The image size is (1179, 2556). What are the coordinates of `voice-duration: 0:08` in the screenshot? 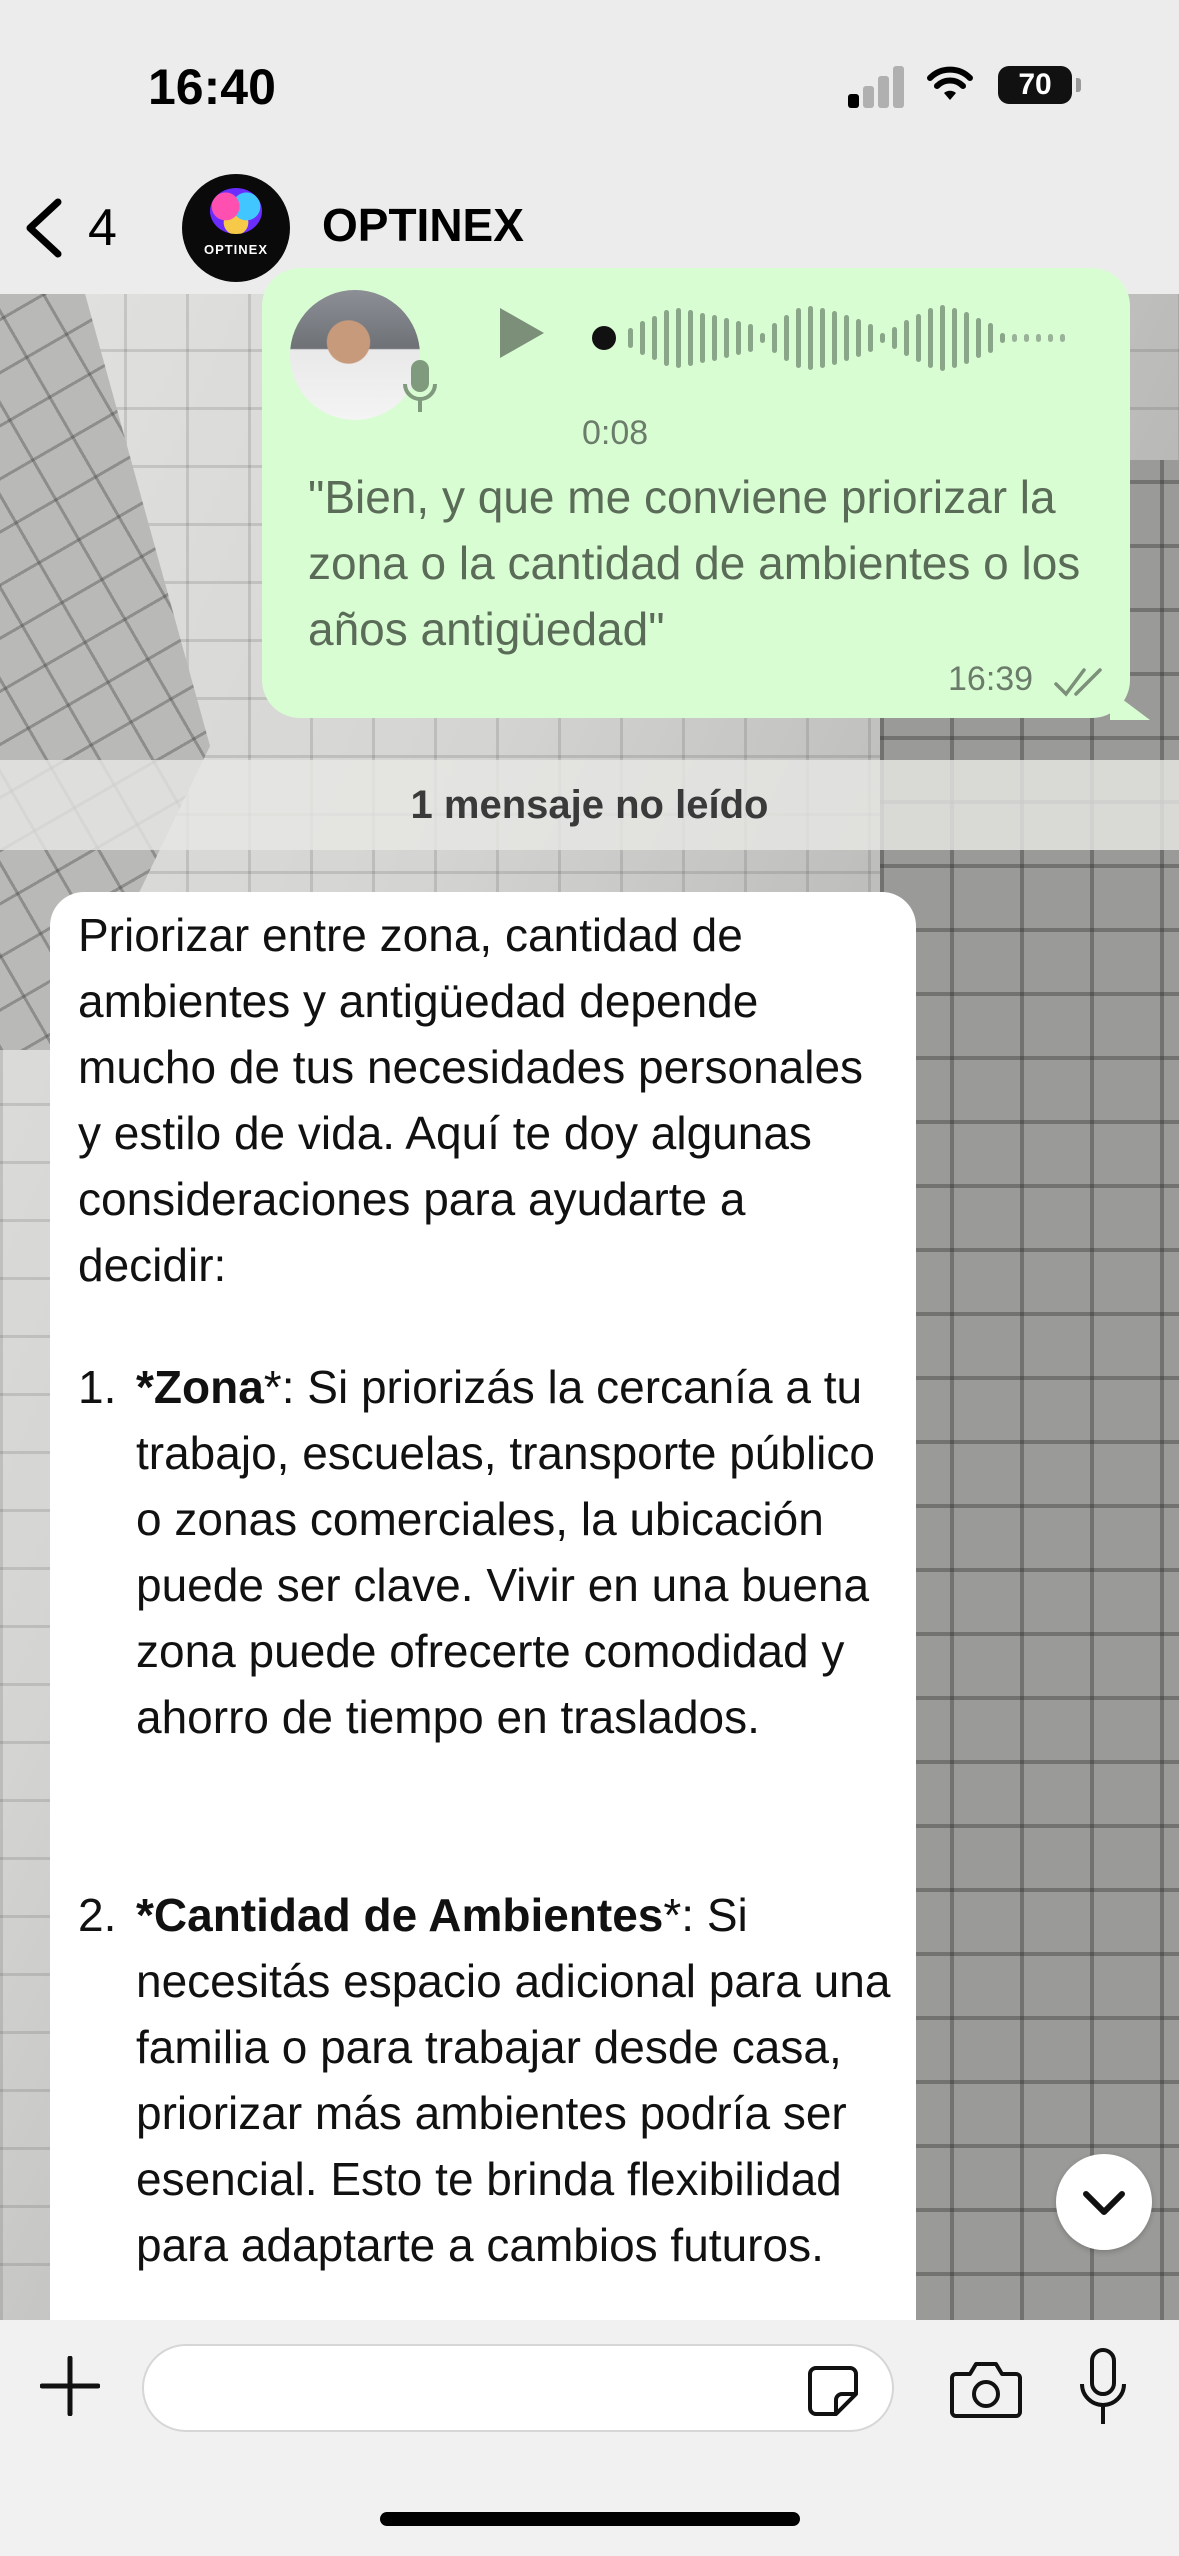 It's located at (615, 433).